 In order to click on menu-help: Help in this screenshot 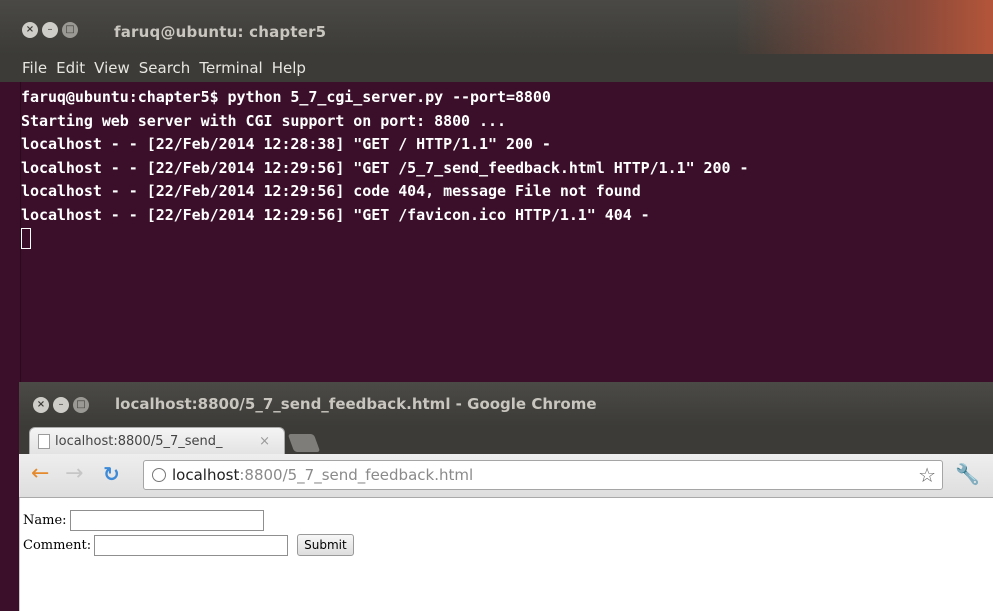, I will do `click(289, 68)`.